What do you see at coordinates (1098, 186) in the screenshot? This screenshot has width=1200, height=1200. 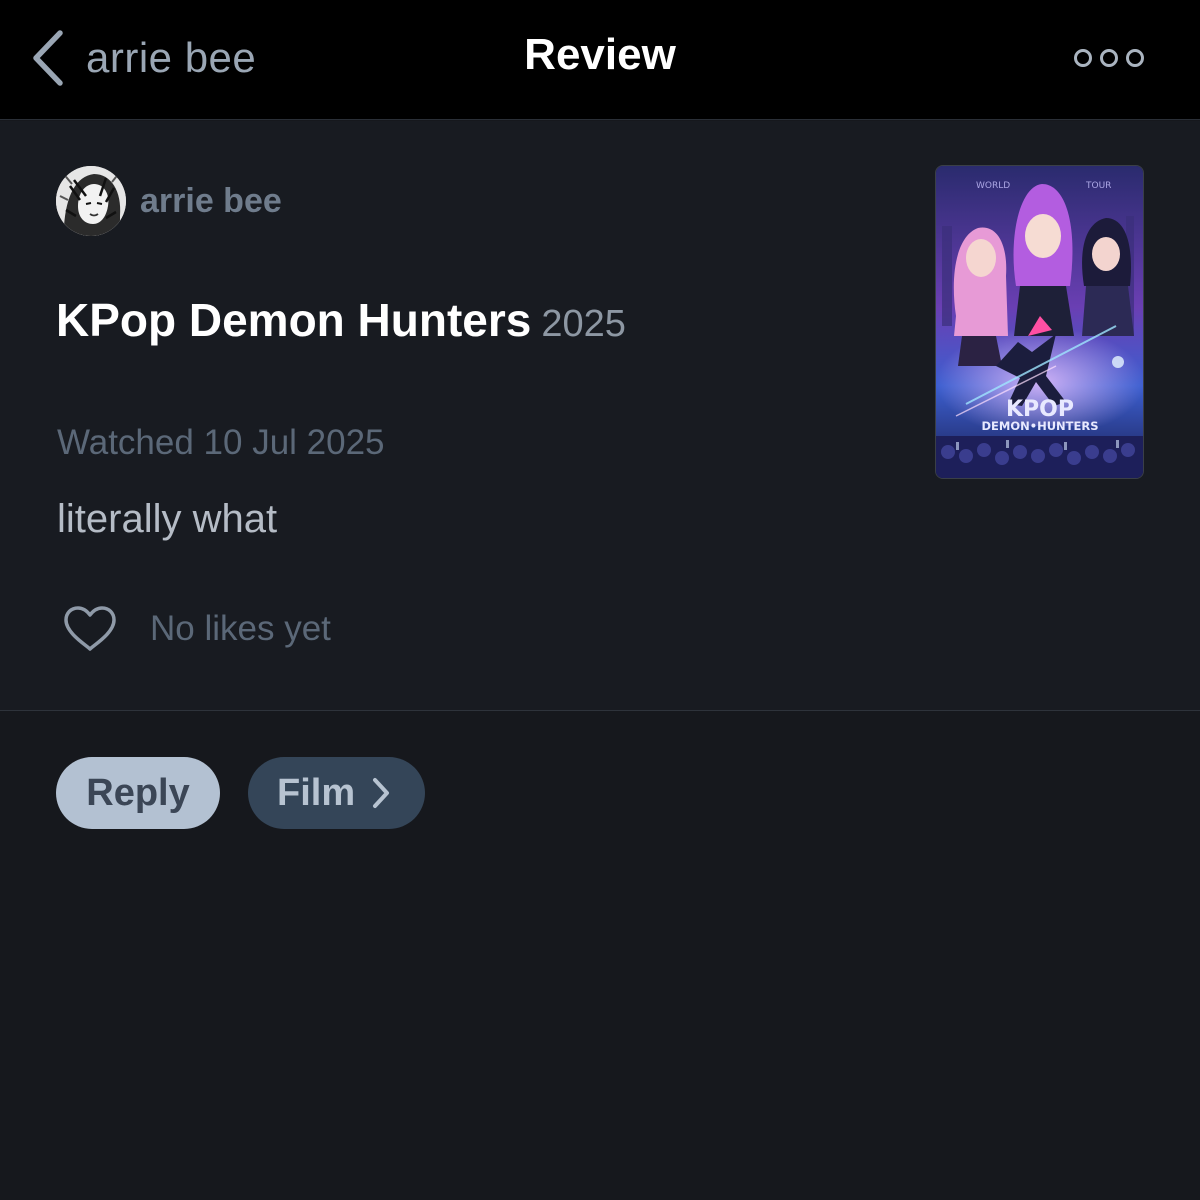 I see `poster-banner-right: TOUR` at bounding box center [1098, 186].